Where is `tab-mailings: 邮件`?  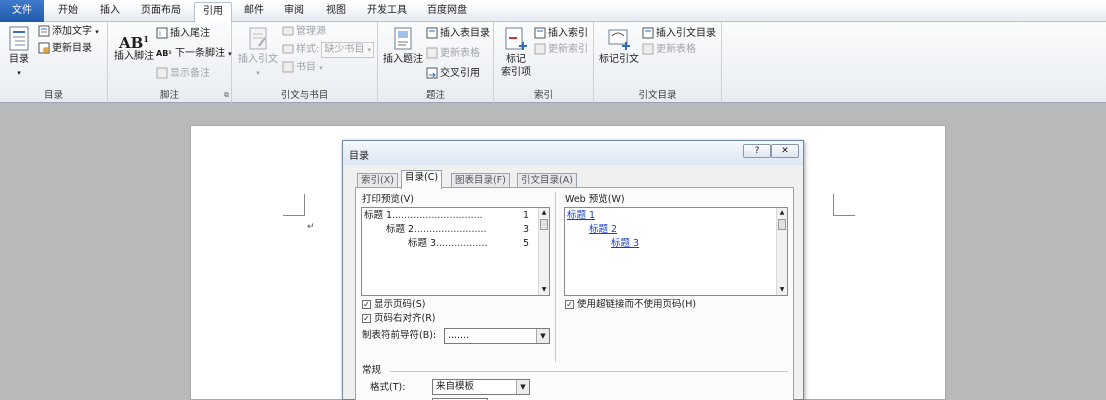
tab-mailings: 邮件 is located at coordinates (254, 12).